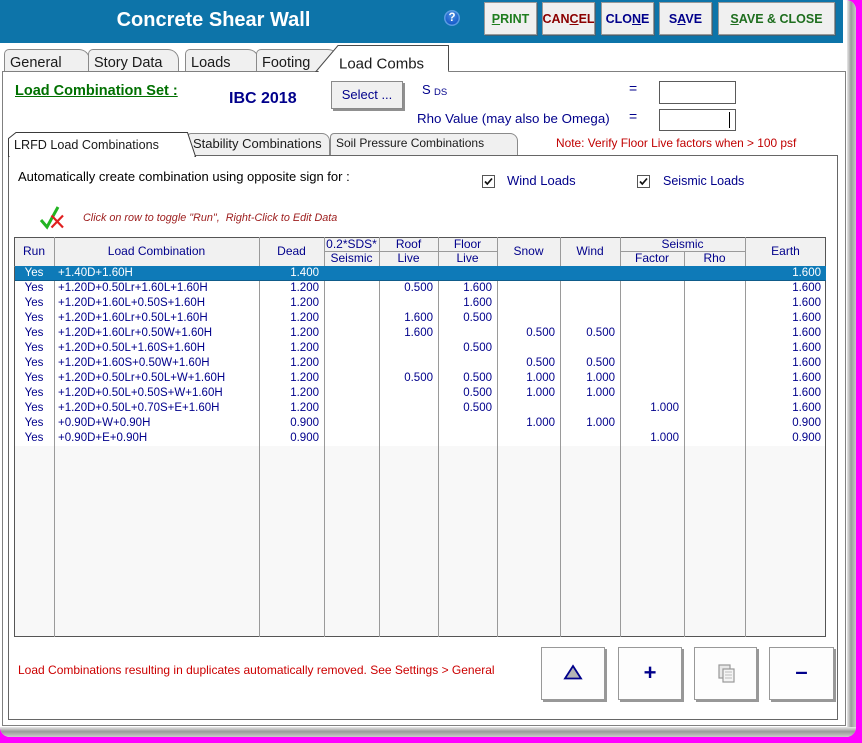  What do you see at coordinates (86, 145) in the screenshot?
I see `svg-text: LRFD Load Combinations` at bounding box center [86, 145].